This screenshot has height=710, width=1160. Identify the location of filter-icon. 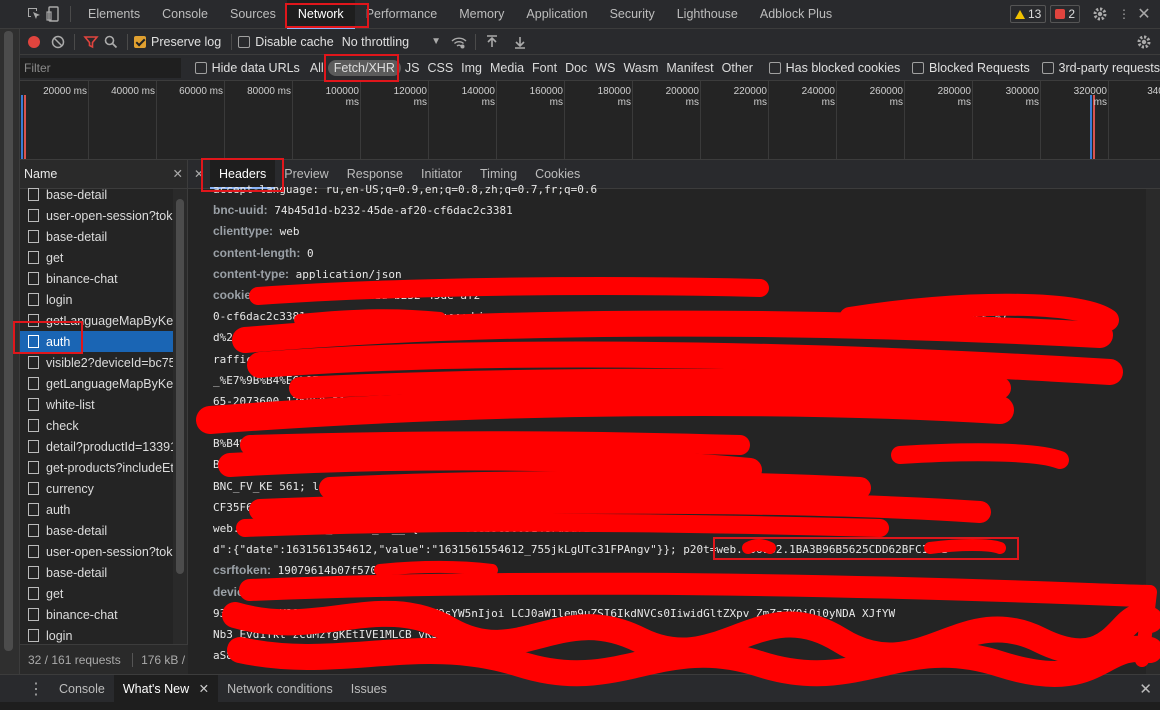
(91, 42).